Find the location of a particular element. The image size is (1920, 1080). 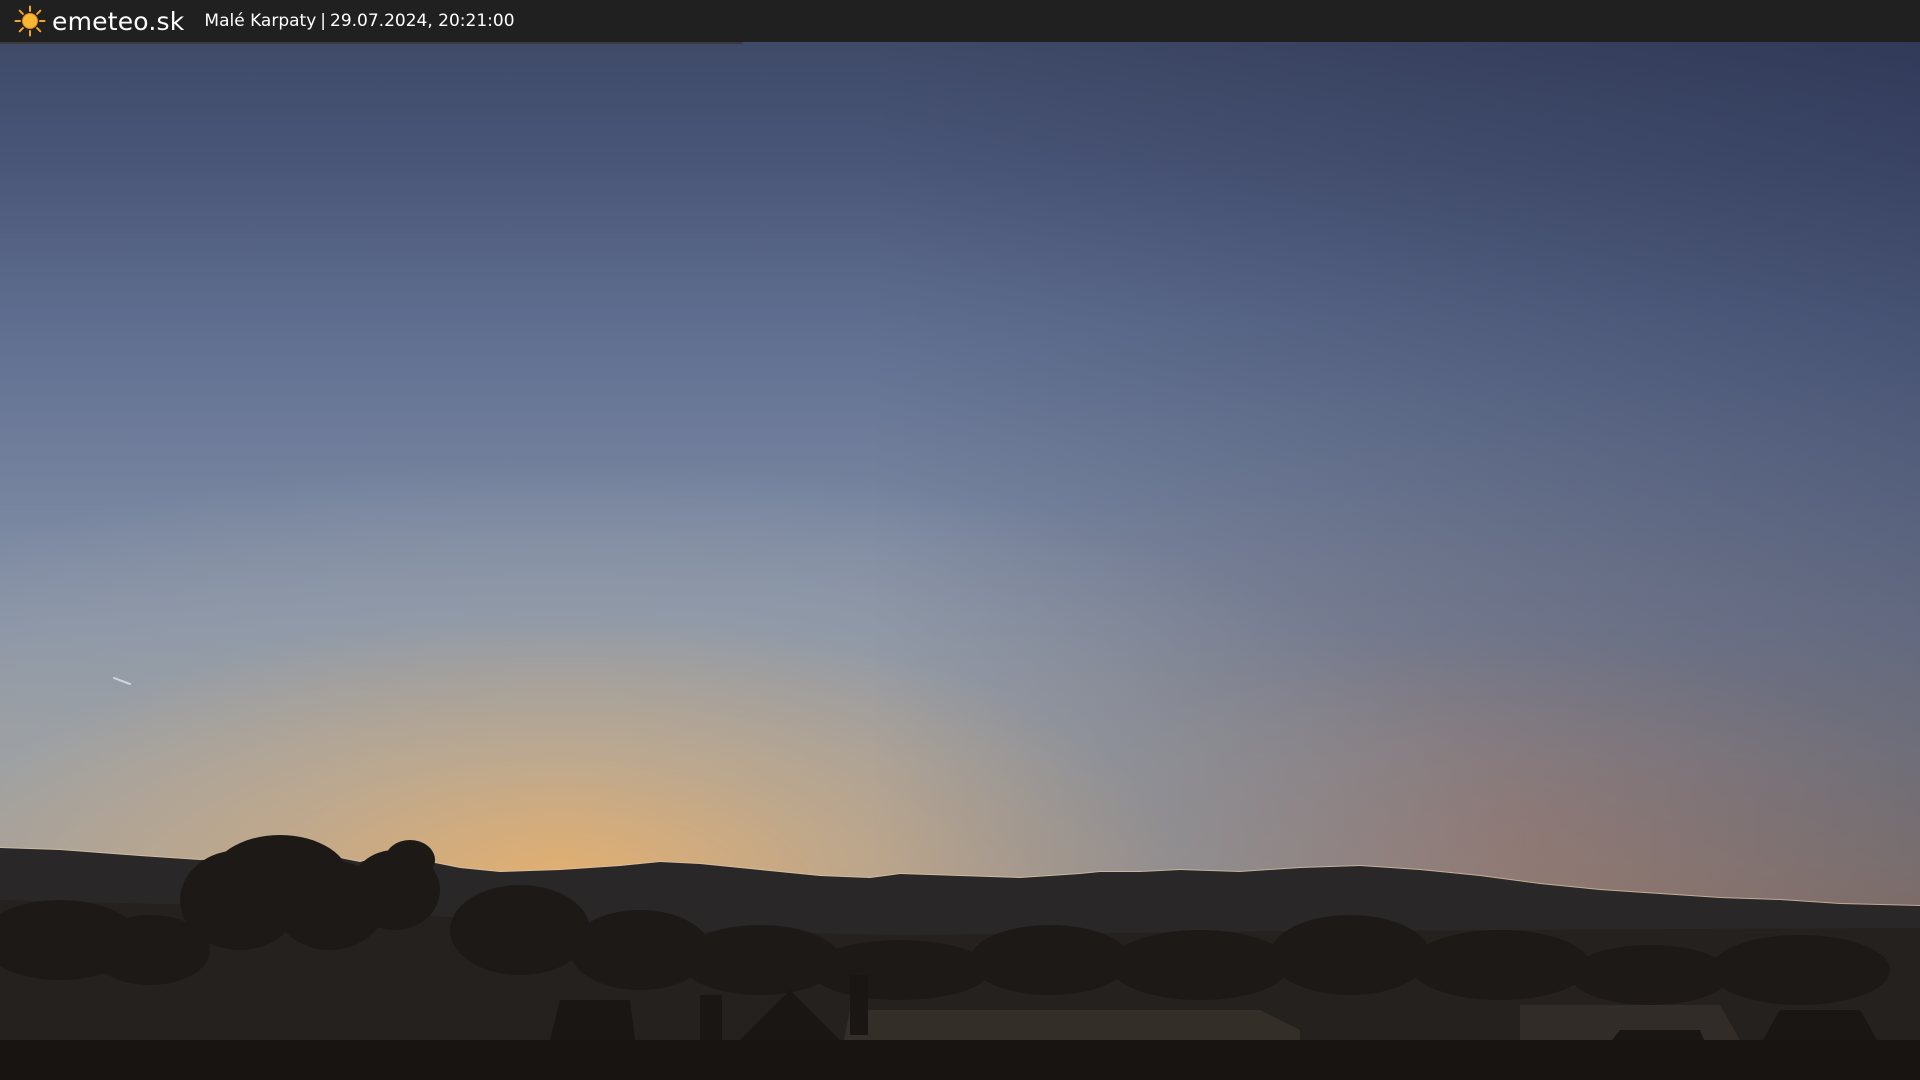

brand-name: emeteo.sk is located at coordinates (118, 21).